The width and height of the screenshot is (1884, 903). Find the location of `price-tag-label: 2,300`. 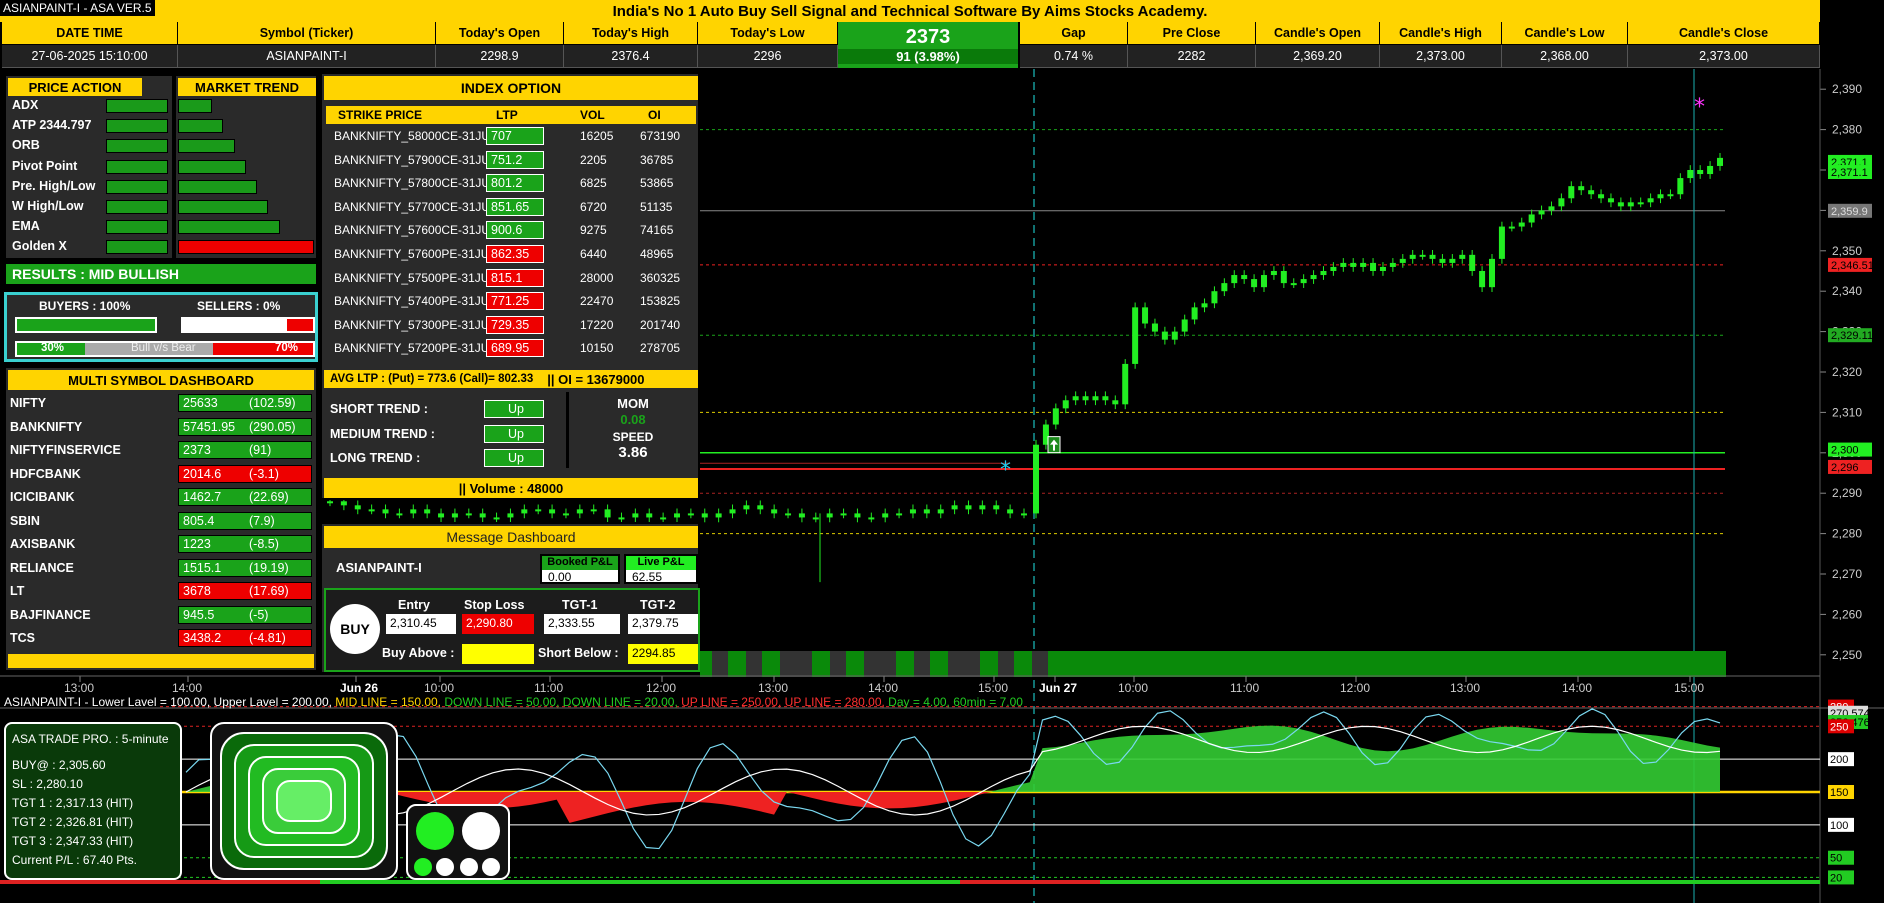

price-tag-label: 2,300 is located at coordinates (1845, 451).